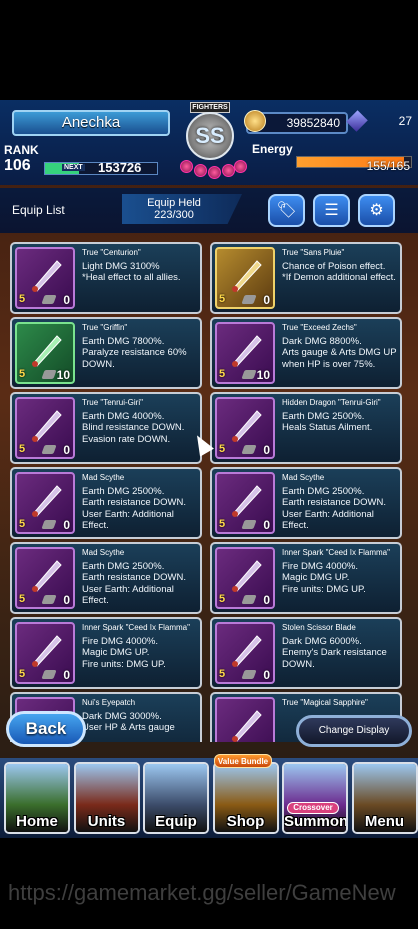 The width and height of the screenshot is (418, 929). What do you see at coordinates (316, 821) in the screenshot?
I see `nav-label: Summon` at bounding box center [316, 821].